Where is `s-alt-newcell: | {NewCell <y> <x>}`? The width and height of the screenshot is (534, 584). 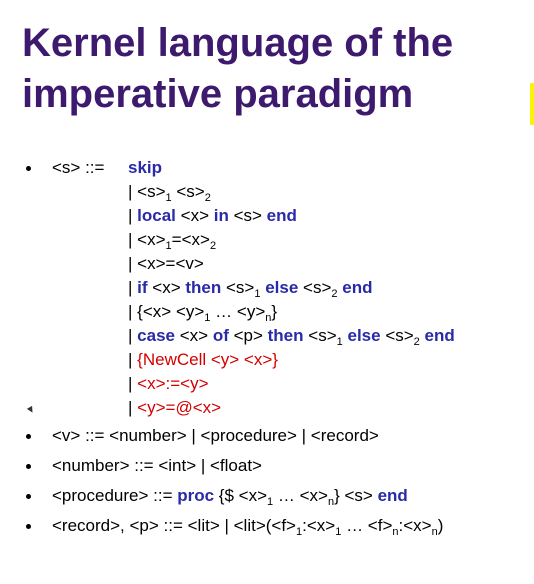
s-alt-newcell: | {NewCell <y> <x>} is located at coordinates (203, 360).